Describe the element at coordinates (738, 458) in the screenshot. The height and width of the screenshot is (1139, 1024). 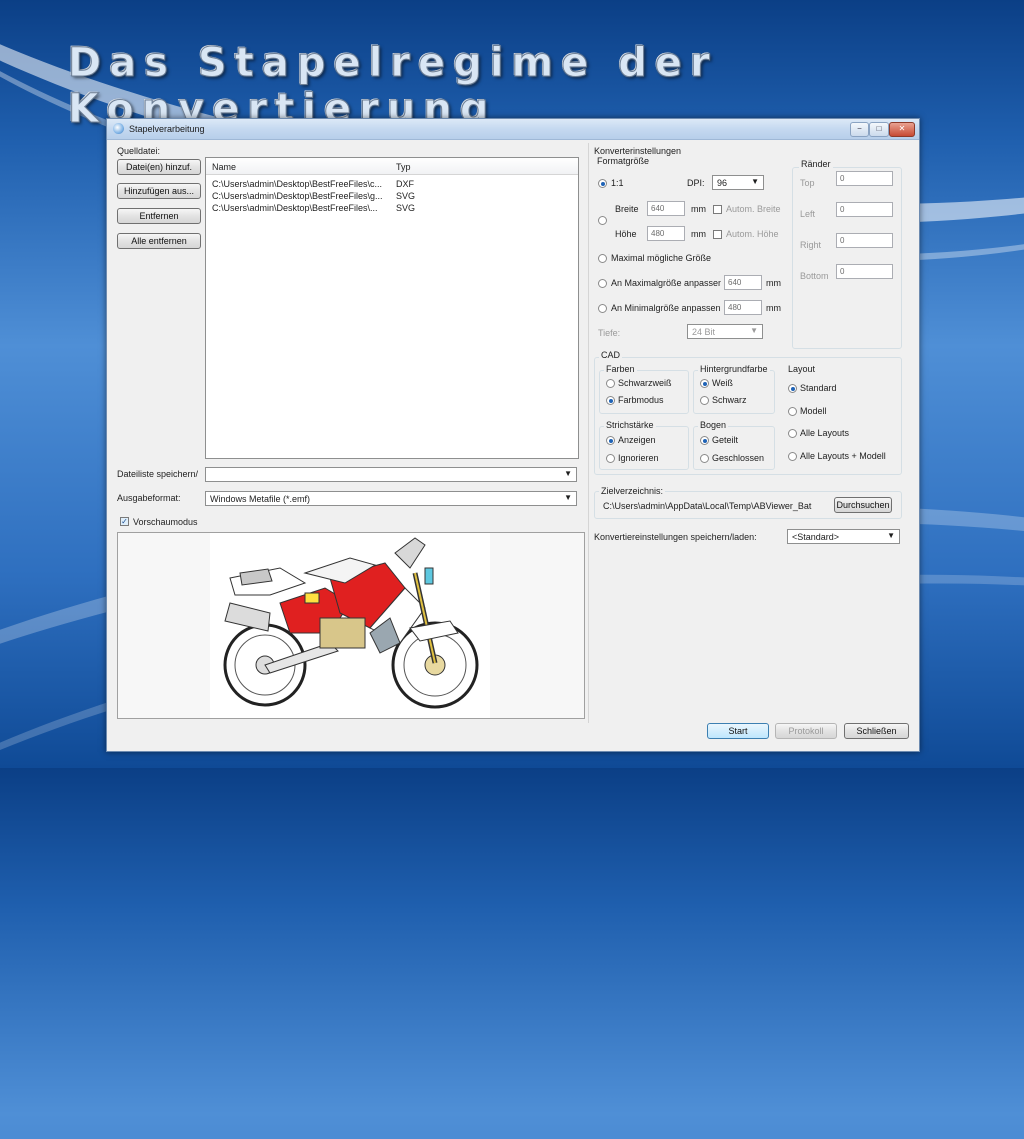
I see `arc-closed-label: Geschlossen` at that location.